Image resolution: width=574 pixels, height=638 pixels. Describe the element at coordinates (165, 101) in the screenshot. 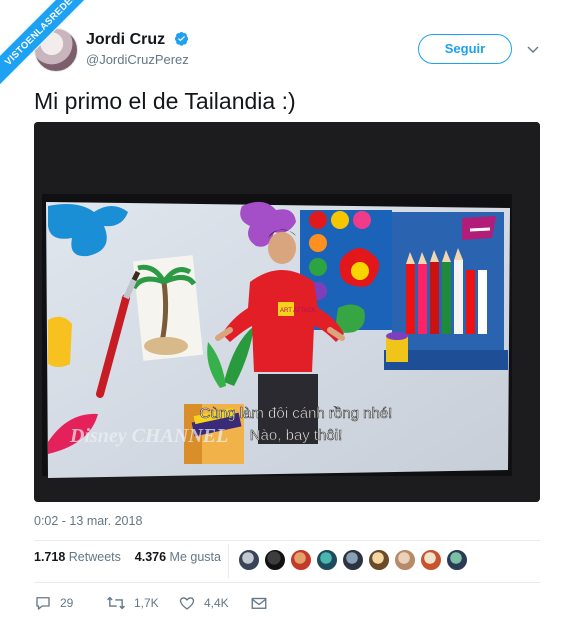

I see `tweet-text: Mi primo el de Tailandia :)` at that location.